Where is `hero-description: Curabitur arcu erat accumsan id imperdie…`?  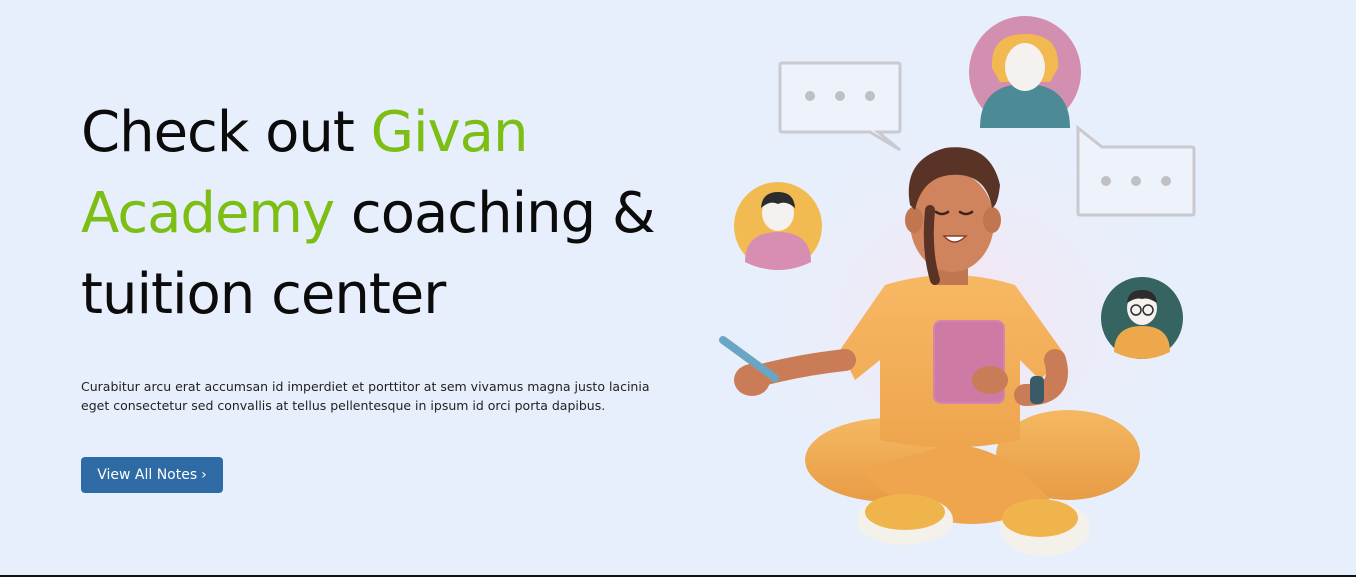
hero-description: Curabitur arcu erat accumsan id imperdie… is located at coordinates (365, 396).